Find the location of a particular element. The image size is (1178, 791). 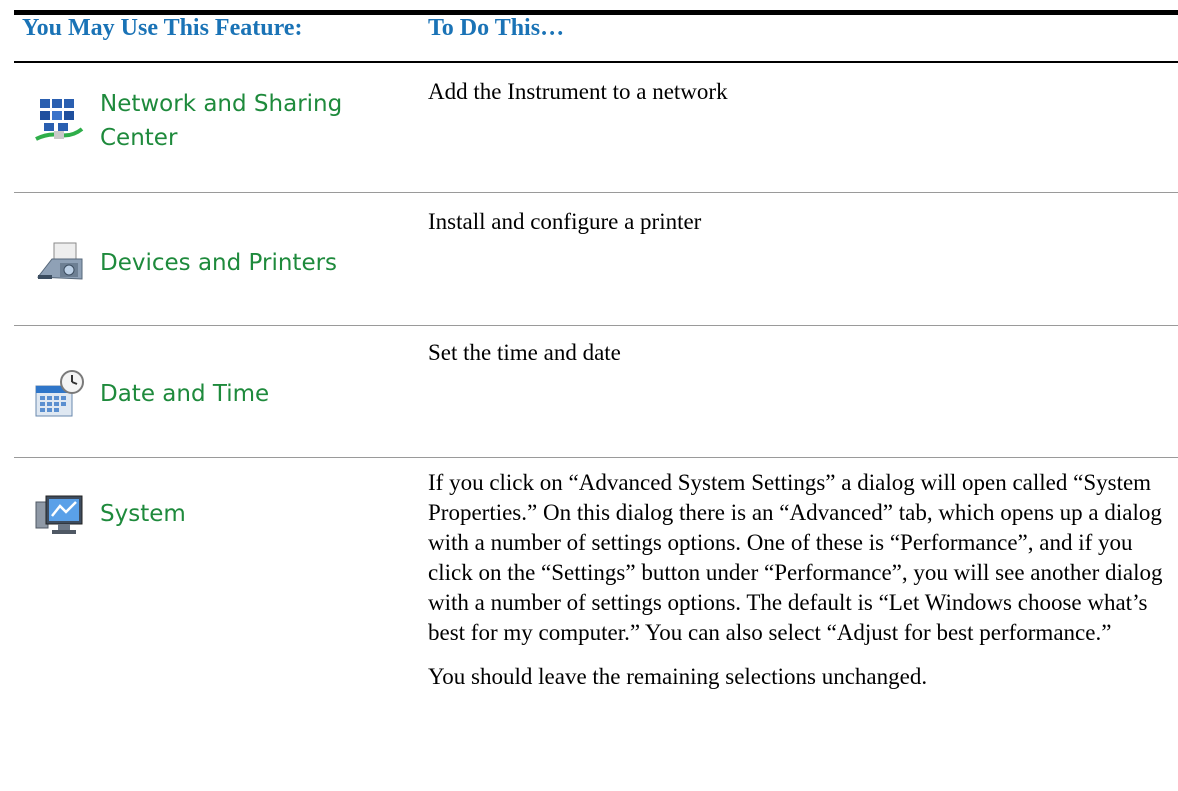

network-sharing-icon is located at coordinates (60, 121).